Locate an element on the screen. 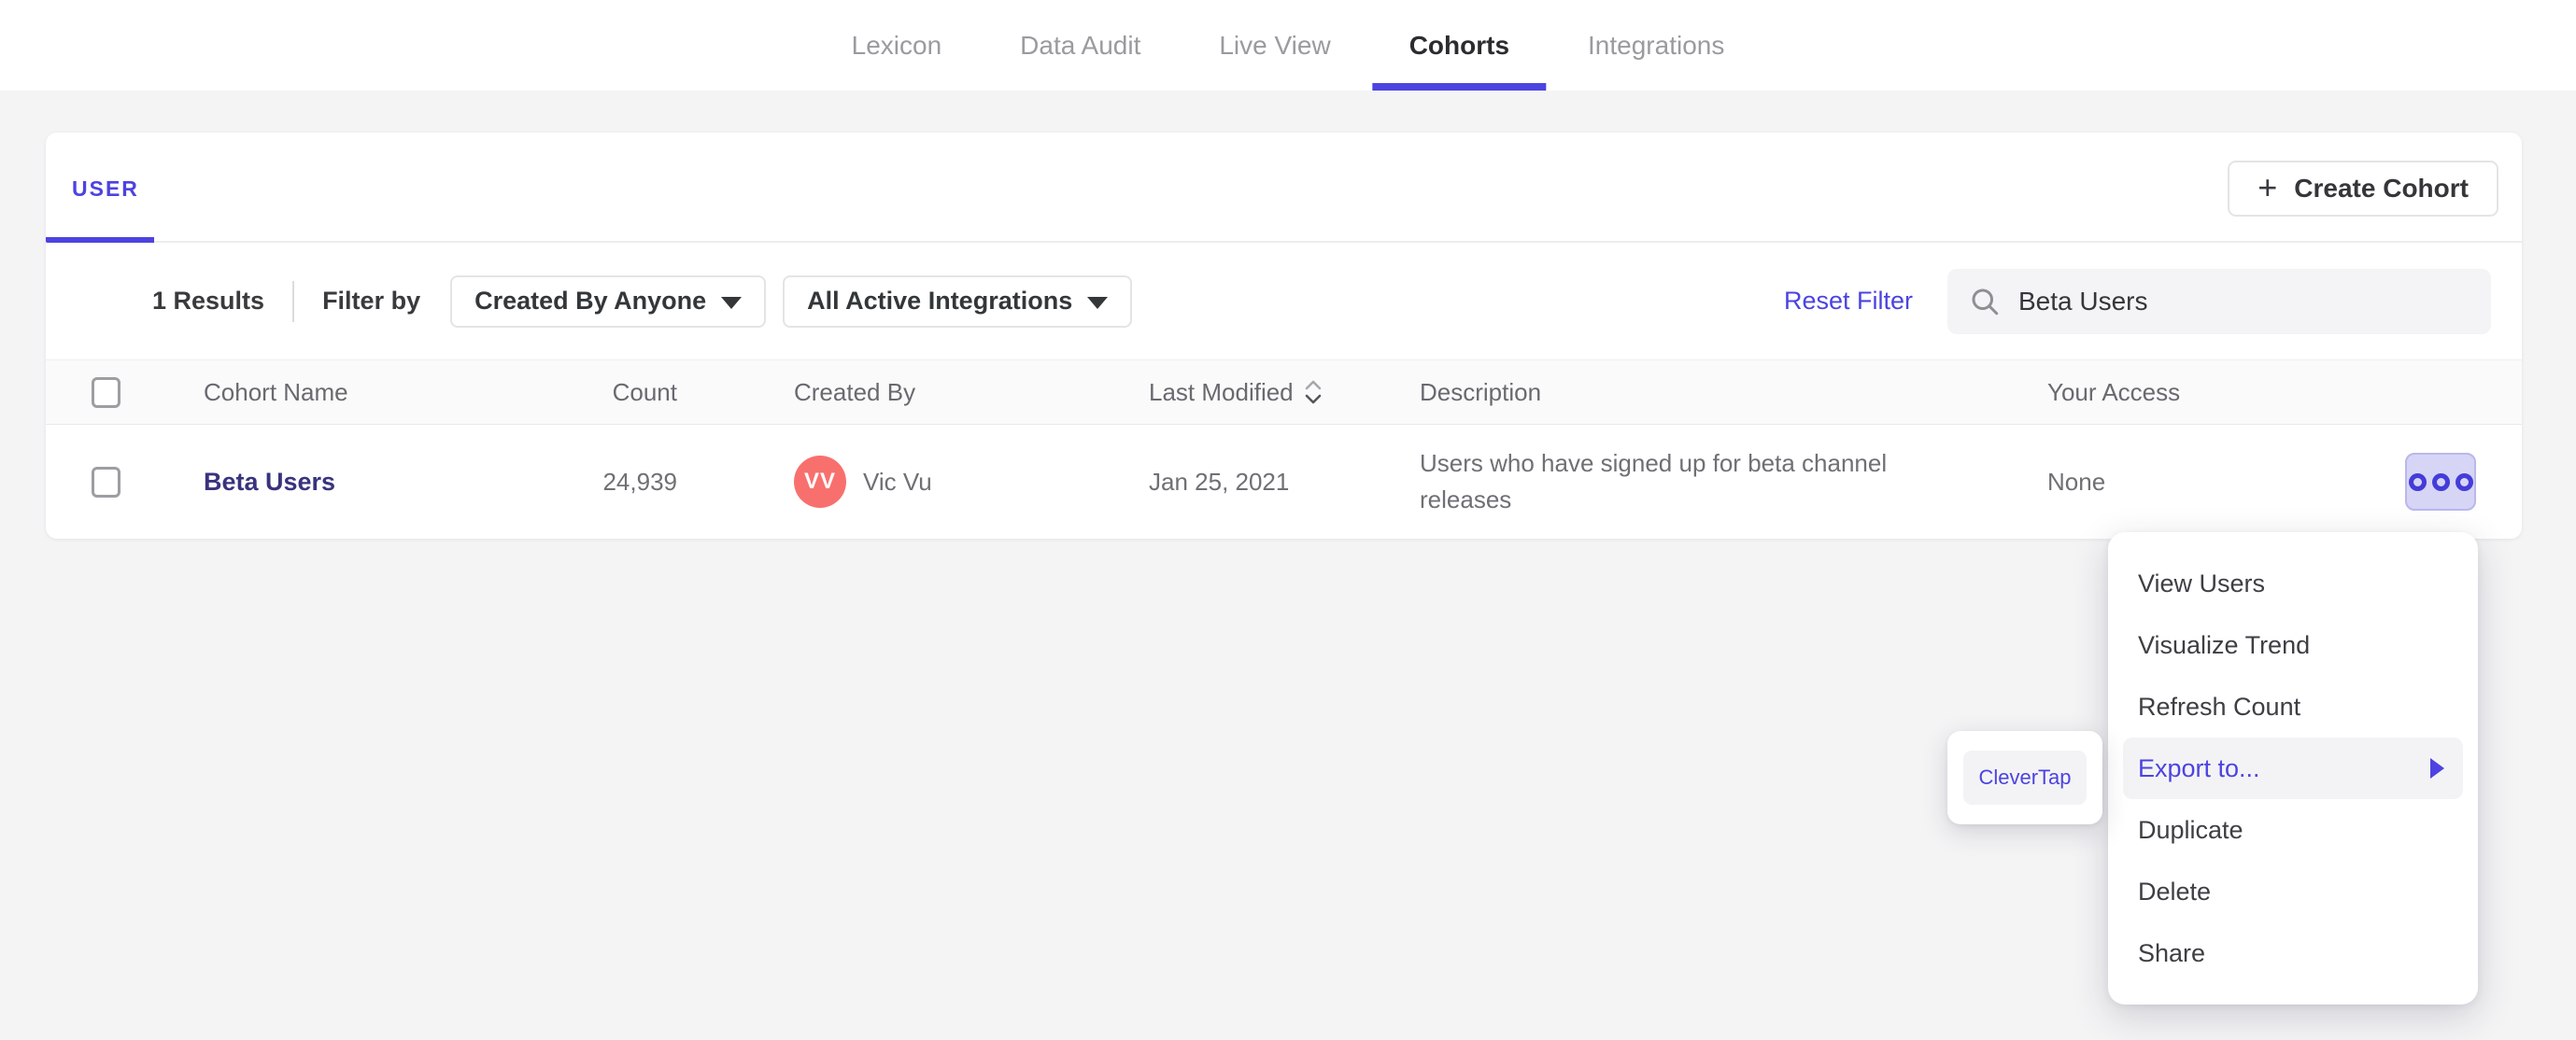 This screenshot has width=2576, height=1040. header-your-access: Your Access is located at coordinates (2114, 391).